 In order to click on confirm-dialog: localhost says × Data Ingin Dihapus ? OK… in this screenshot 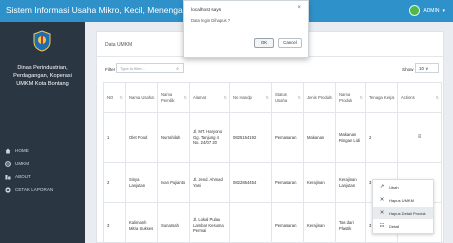, I will do `click(246, 29)`.